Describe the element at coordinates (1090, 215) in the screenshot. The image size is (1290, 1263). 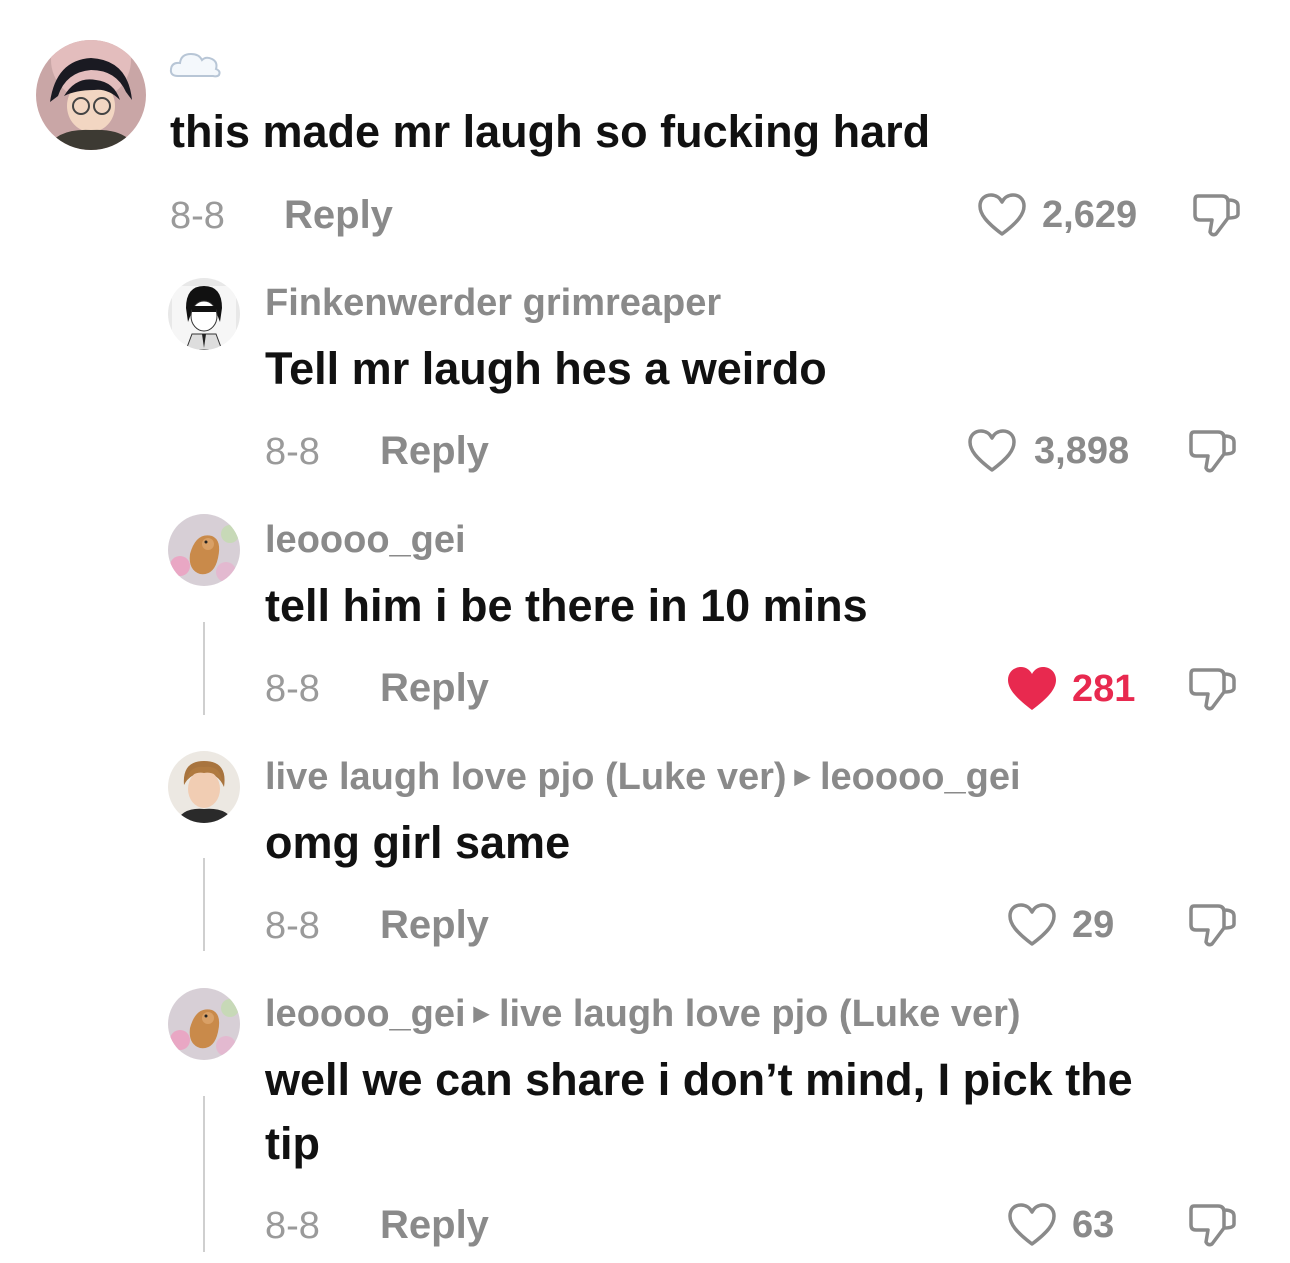
I see `like-count: 2,629` at that location.